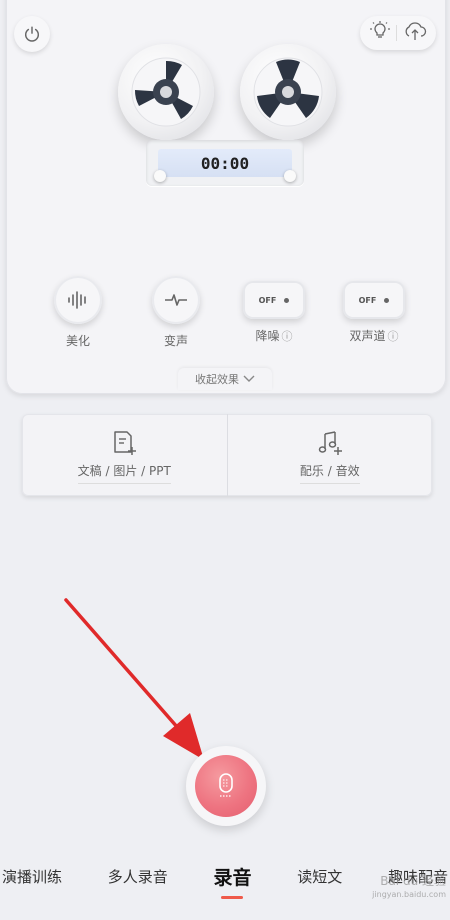  I want to click on nav-item-recording: 录音, so click(232, 881).